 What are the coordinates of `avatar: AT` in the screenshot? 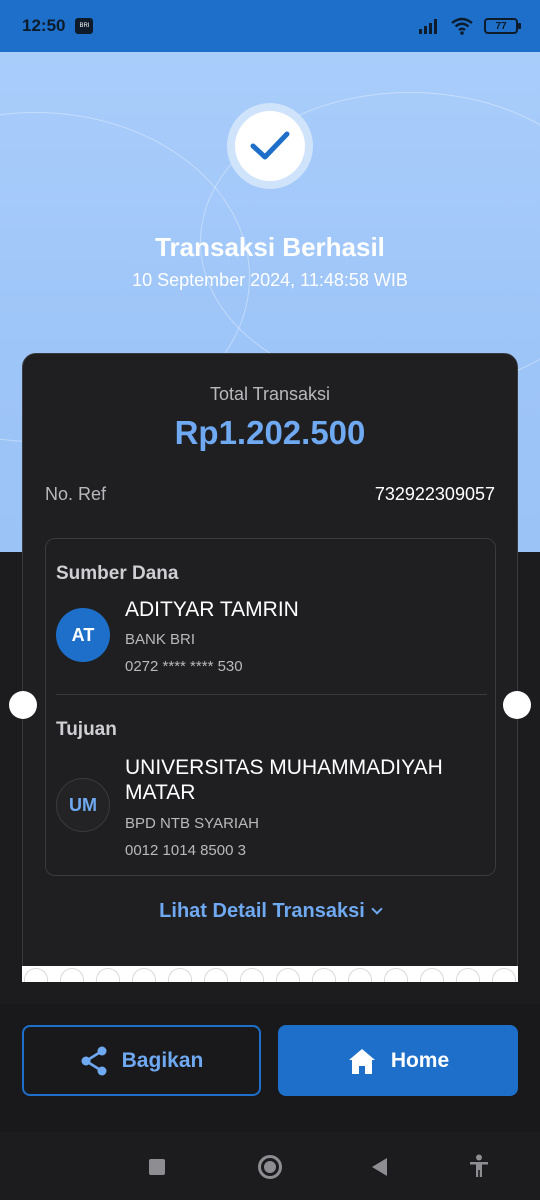 It's located at (83, 635).